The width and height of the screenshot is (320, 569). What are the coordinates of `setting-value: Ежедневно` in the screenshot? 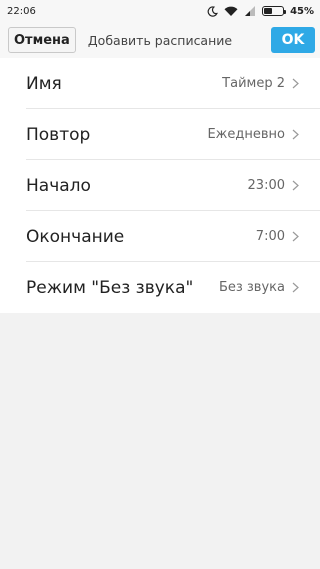 It's located at (246, 134).